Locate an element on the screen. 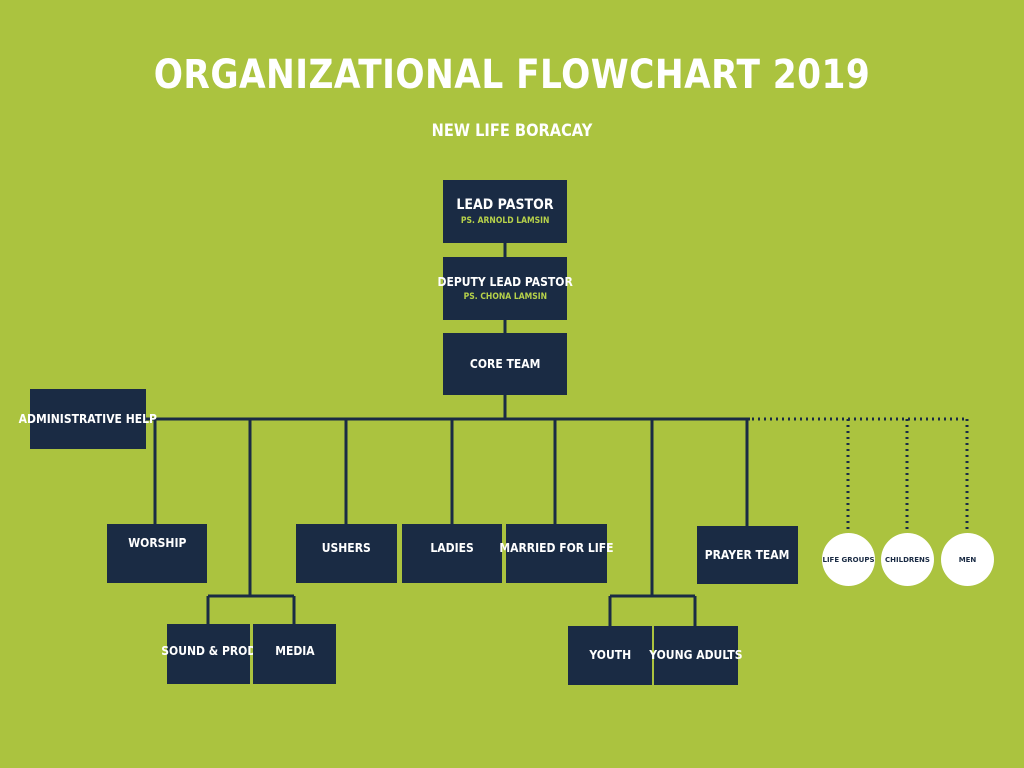  youth-box: YOUTH is located at coordinates (610, 655).